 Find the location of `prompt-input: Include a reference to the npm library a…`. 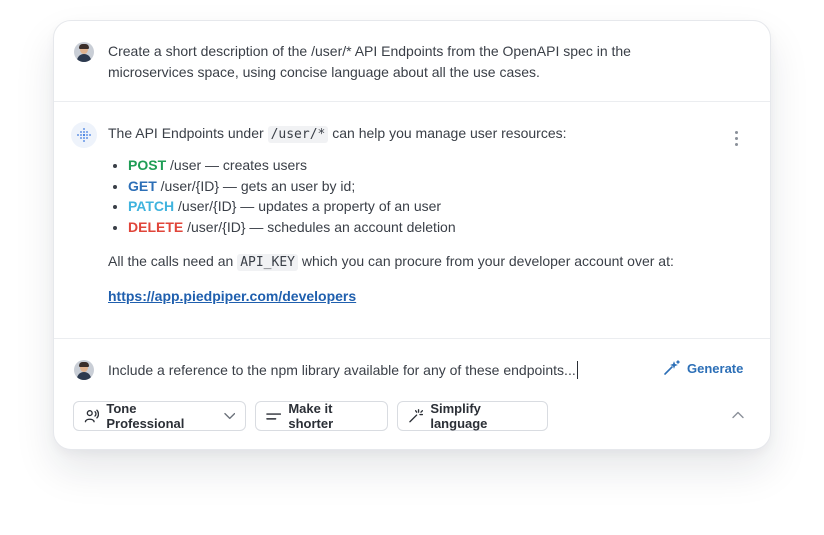

prompt-input: Include a reference to the npm library a… is located at coordinates (343, 370).